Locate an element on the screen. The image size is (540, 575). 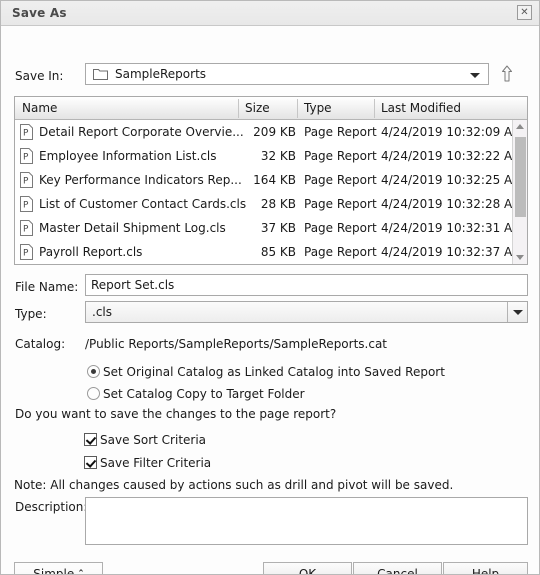
save-in-combobox: SampleReports is located at coordinates (287, 74).